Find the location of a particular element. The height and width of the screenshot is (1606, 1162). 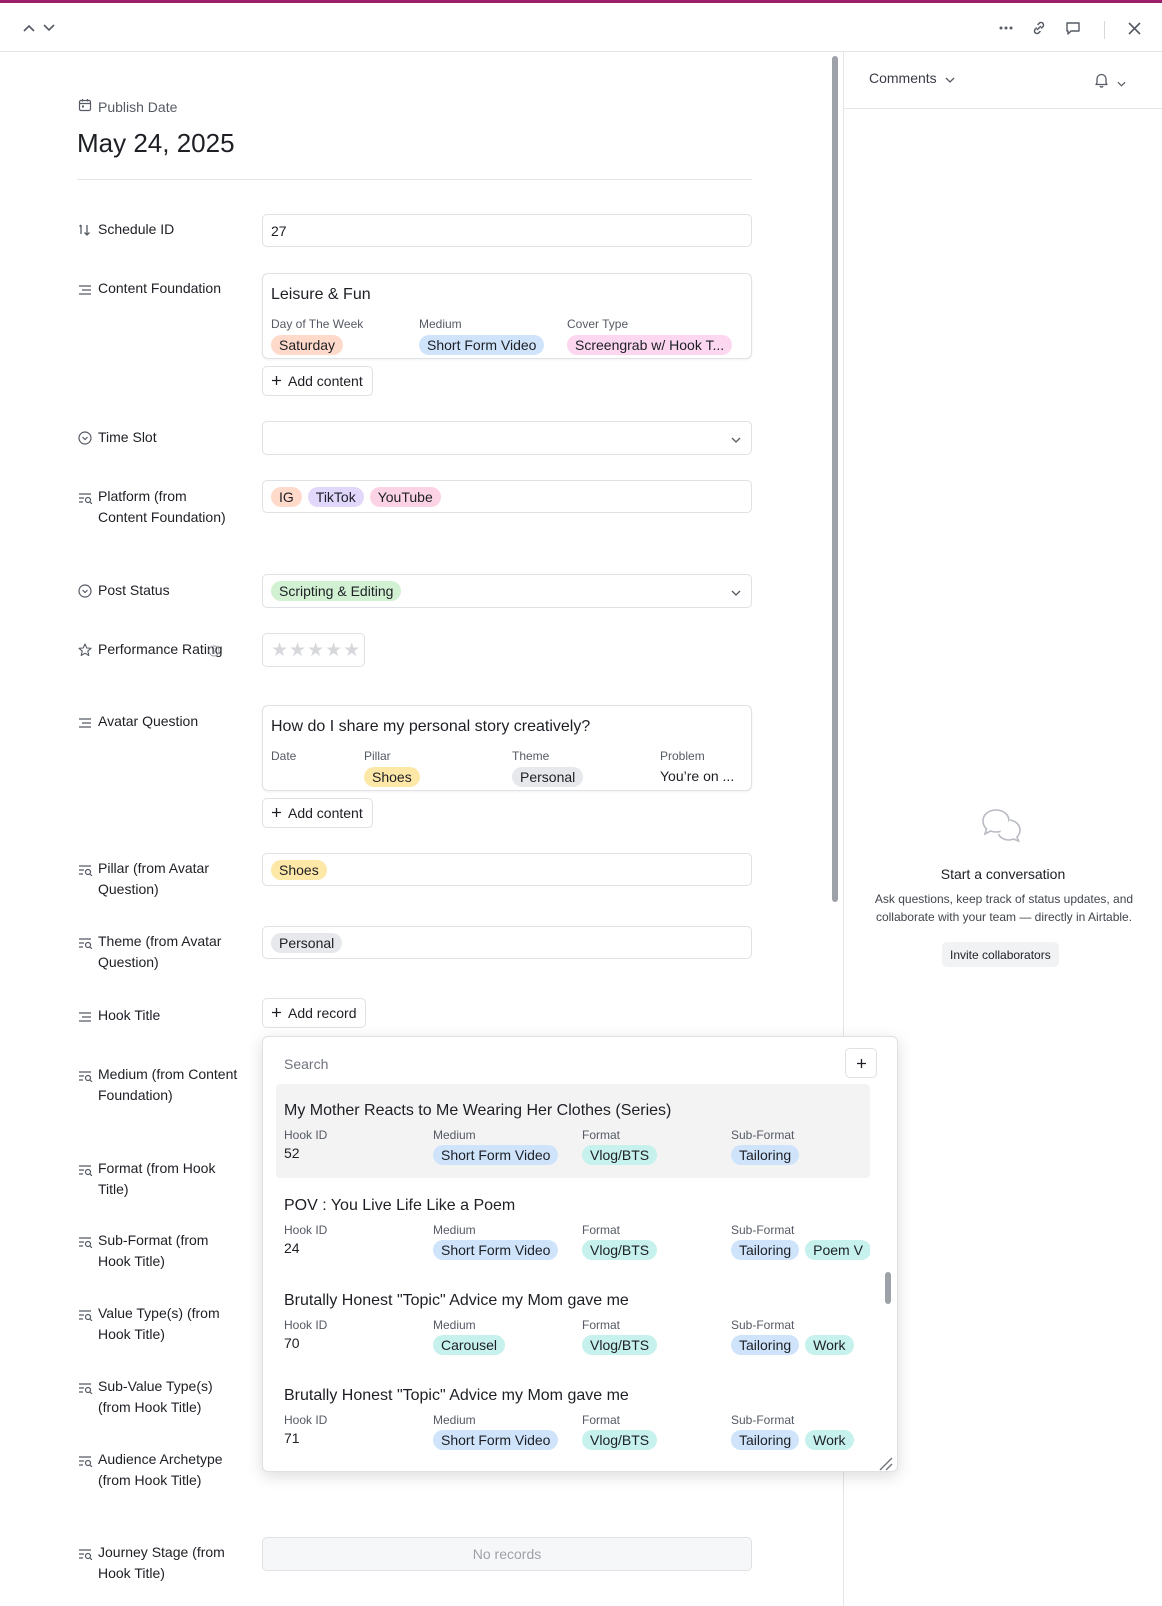

close-icon is located at coordinates (1134, 28).